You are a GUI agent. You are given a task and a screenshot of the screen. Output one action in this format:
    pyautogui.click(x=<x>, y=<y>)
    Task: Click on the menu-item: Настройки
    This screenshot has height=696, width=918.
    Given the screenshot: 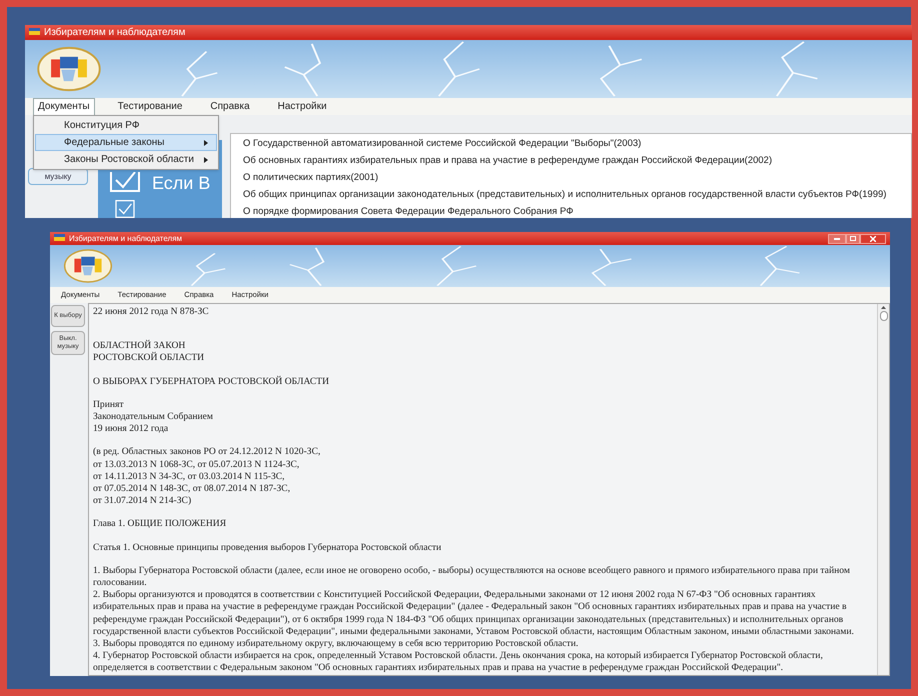 What is the action you would take?
    pyautogui.click(x=302, y=106)
    